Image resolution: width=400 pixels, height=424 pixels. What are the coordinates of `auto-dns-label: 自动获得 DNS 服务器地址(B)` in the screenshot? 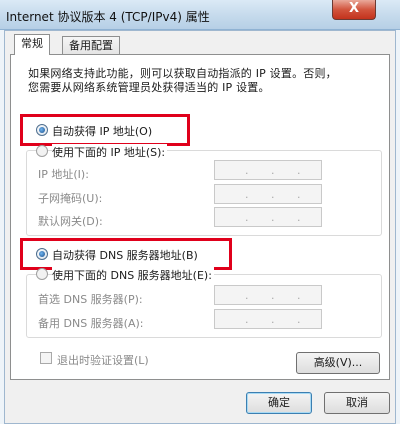 It's located at (125, 255).